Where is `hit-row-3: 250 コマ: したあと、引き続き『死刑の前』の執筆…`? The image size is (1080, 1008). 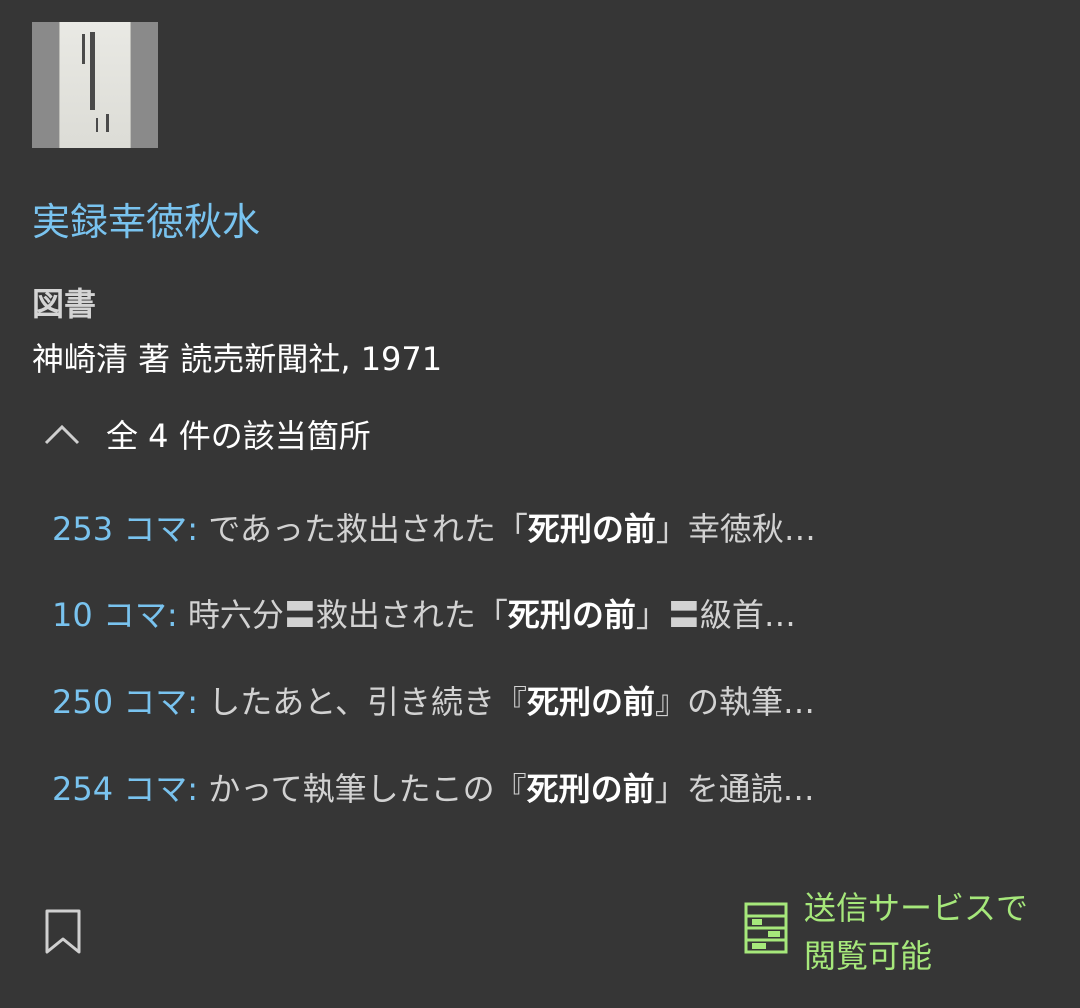 hit-row-3: 250 コマ: したあと、引き続き『死刑の前』の執筆… is located at coordinates (433, 702).